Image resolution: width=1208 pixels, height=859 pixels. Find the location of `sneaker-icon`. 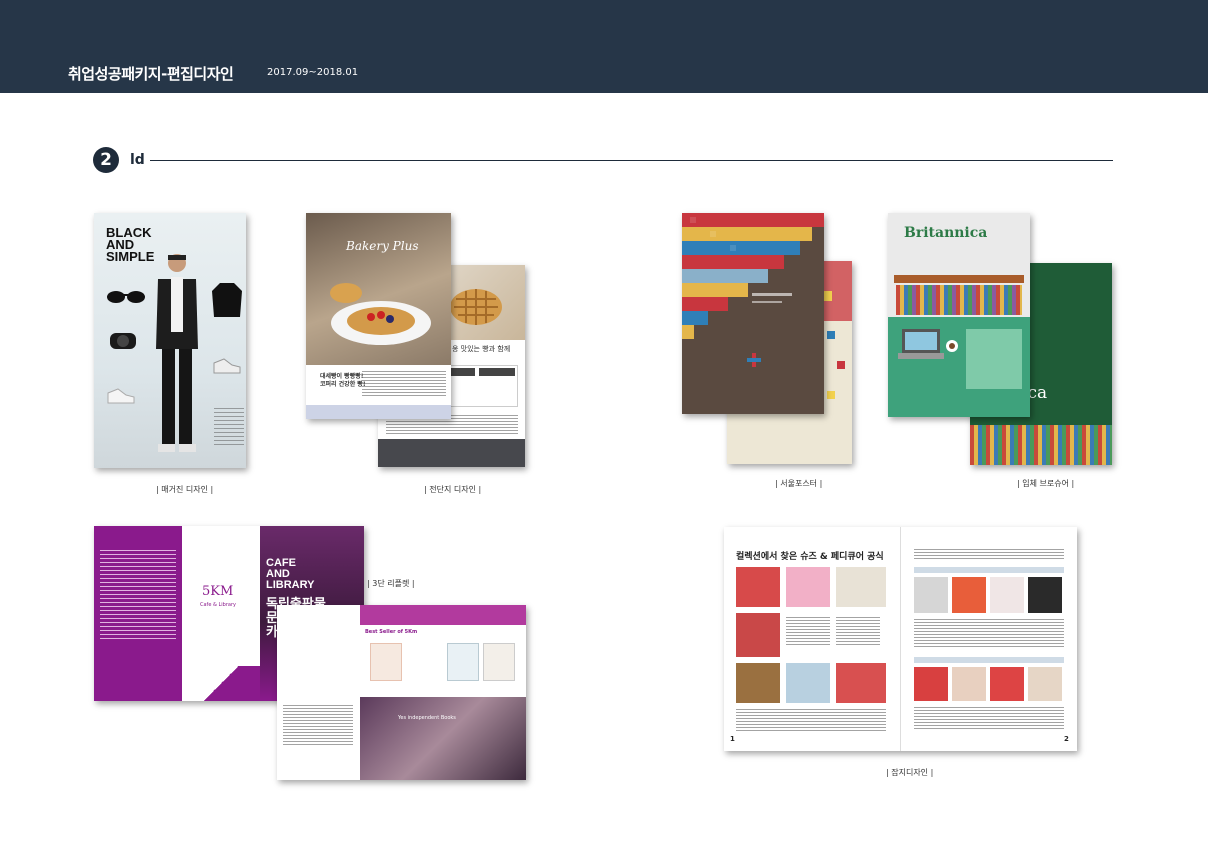

sneaker-icon is located at coordinates (121, 396).